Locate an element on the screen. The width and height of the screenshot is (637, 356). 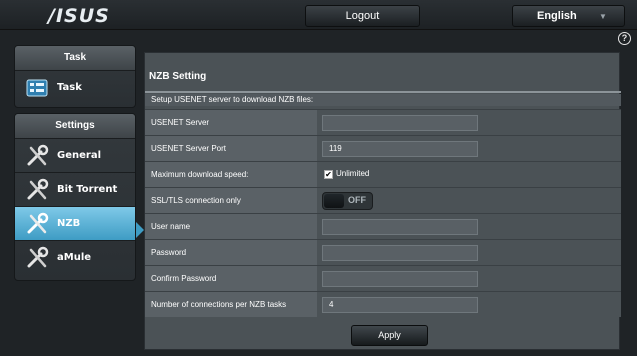
form-row-max-speed: Maximum download speed: ✔ Unlimited is located at coordinates (383, 174).